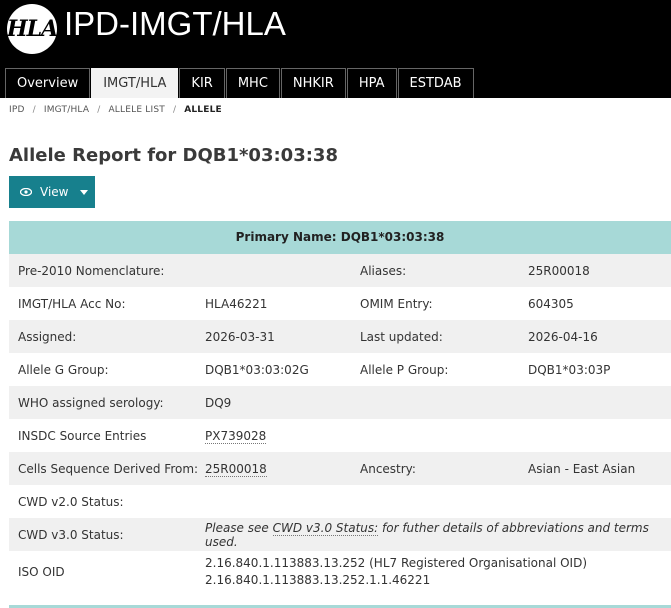 The image size is (671, 608). What do you see at coordinates (47, 336) in the screenshot?
I see `assigned-label: Assigned:` at bounding box center [47, 336].